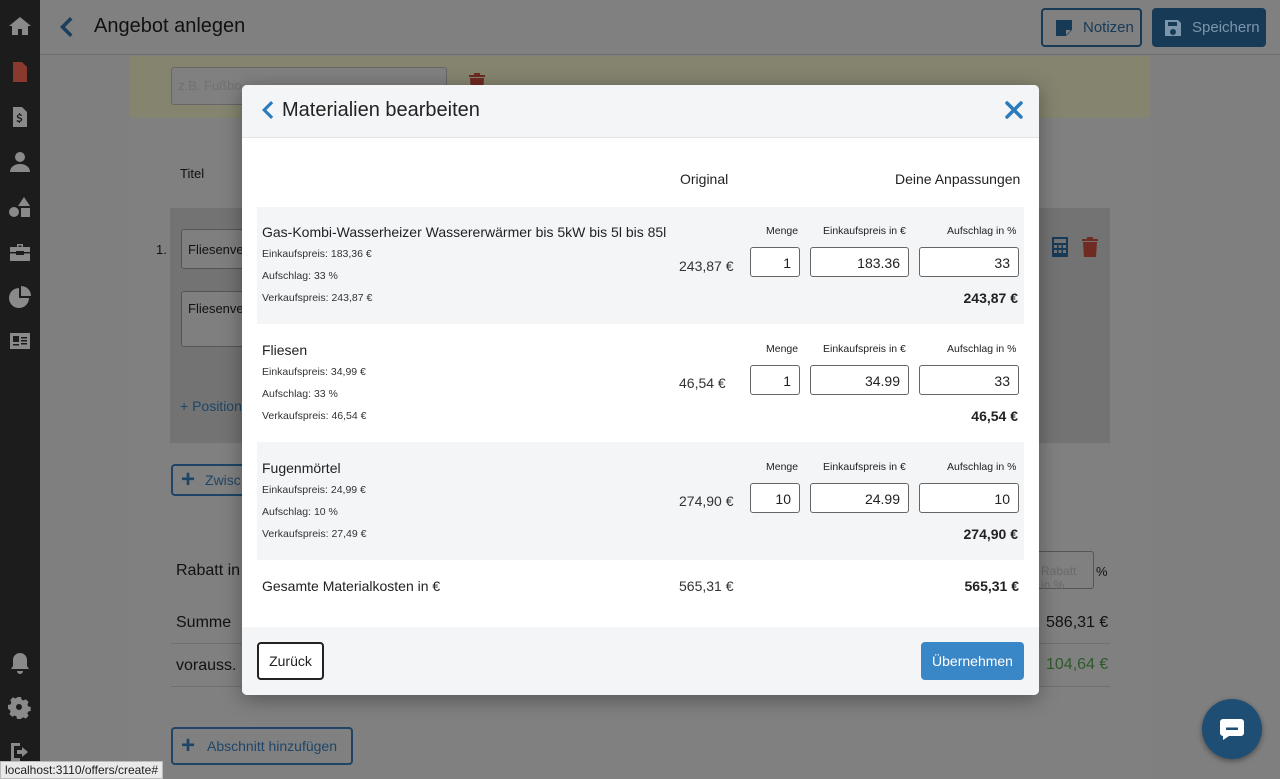 The height and width of the screenshot is (779, 1280). What do you see at coordinates (290, 661) in the screenshot?
I see `back-button: Zurück` at bounding box center [290, 661].